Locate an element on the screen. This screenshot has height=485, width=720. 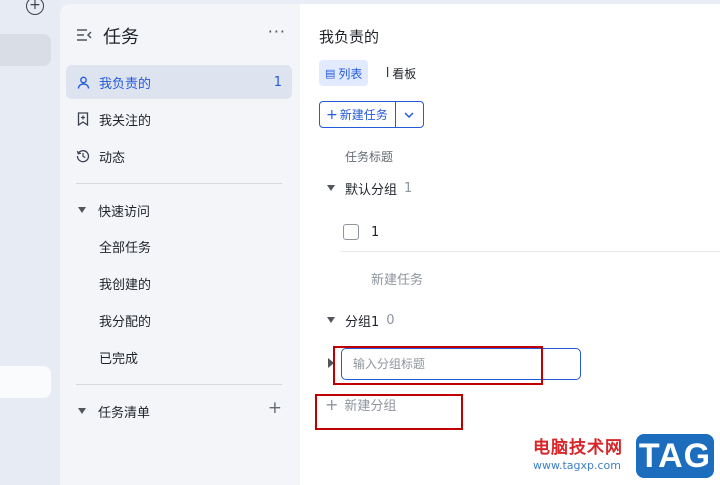
collapse-menu-icon is located at coordinates (84, 35).